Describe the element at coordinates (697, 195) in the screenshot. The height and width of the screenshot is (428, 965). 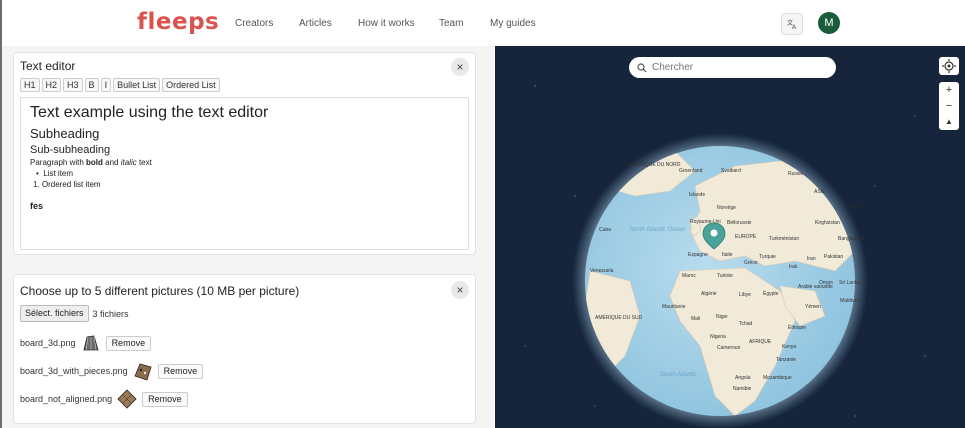
I see `map-label: Islande` at that location.